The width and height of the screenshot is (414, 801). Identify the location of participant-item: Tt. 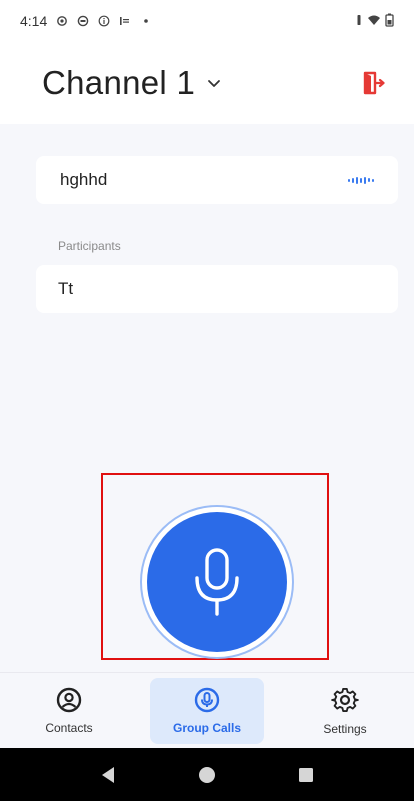
(217, 289).